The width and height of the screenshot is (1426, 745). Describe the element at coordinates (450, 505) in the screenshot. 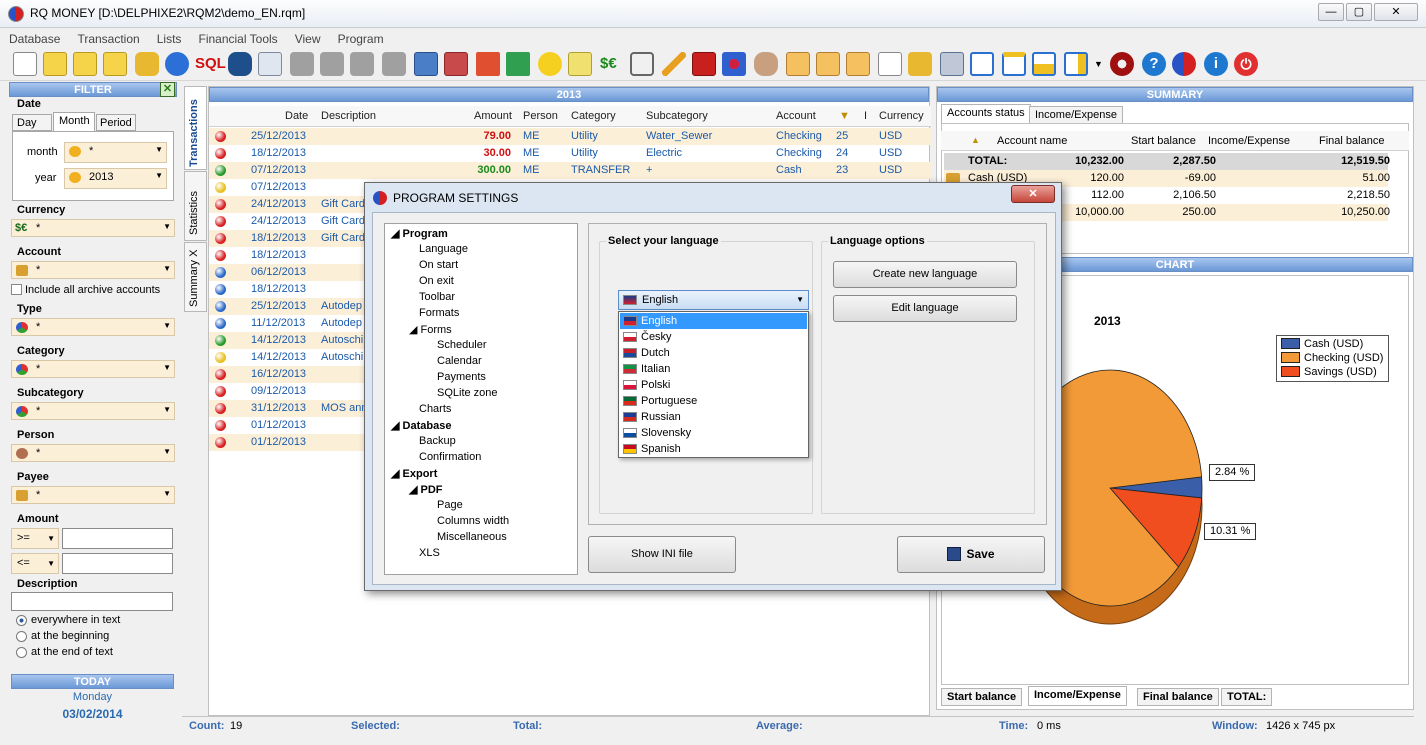

I see `tree-item: Page` at that location.